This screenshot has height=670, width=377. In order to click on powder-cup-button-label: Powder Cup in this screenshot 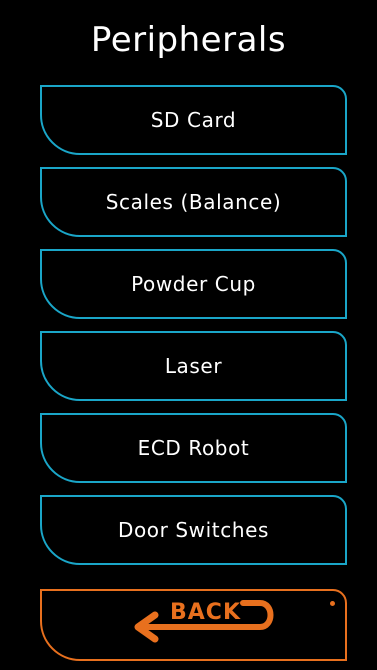, I will do `click(193, 284)`.